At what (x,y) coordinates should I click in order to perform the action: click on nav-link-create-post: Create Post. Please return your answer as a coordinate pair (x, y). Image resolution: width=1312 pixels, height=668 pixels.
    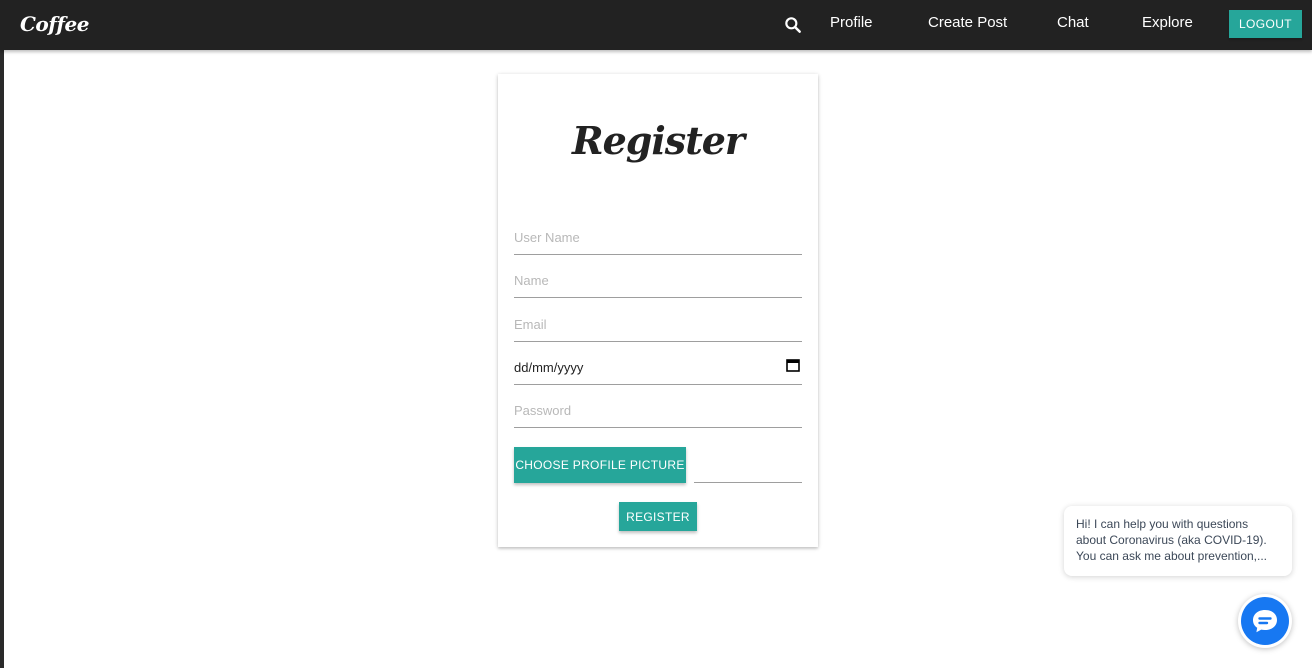
    Looking at the image, I should click on (967, 22).